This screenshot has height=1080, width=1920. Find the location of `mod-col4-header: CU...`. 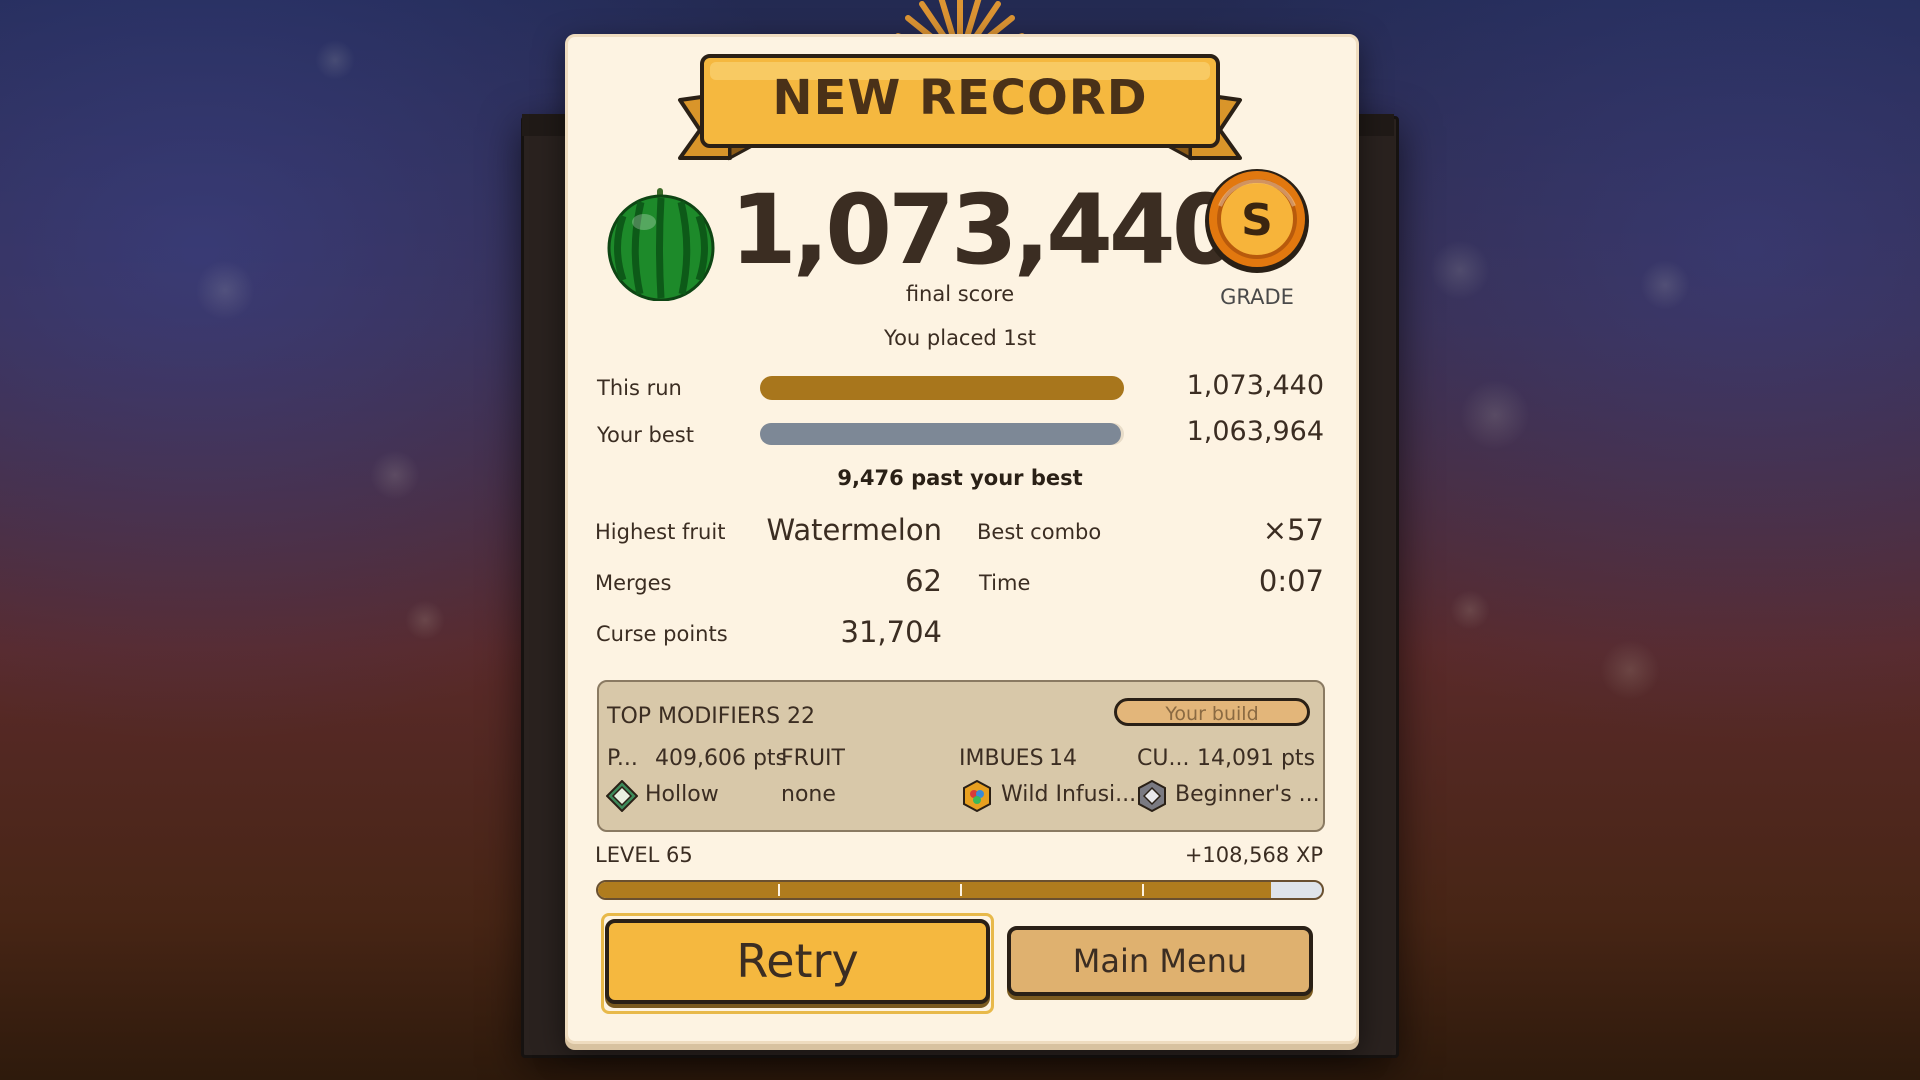

mod-col4-header: CU... is located at coordinates (1163, 758).